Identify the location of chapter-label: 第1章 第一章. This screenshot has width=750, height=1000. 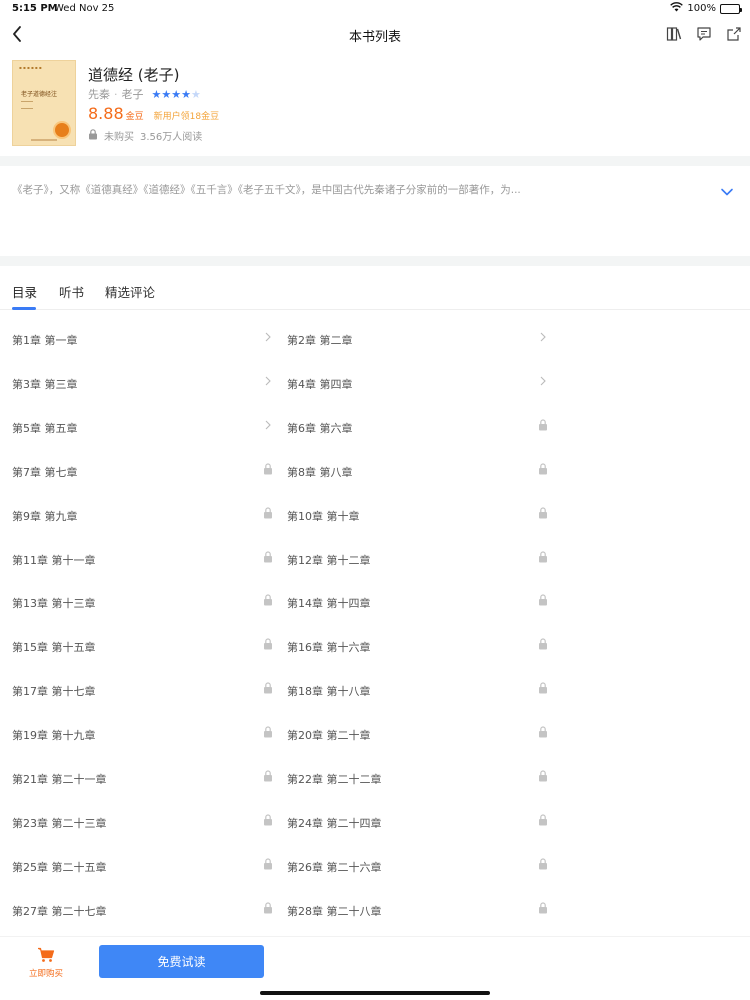
(45, 340).